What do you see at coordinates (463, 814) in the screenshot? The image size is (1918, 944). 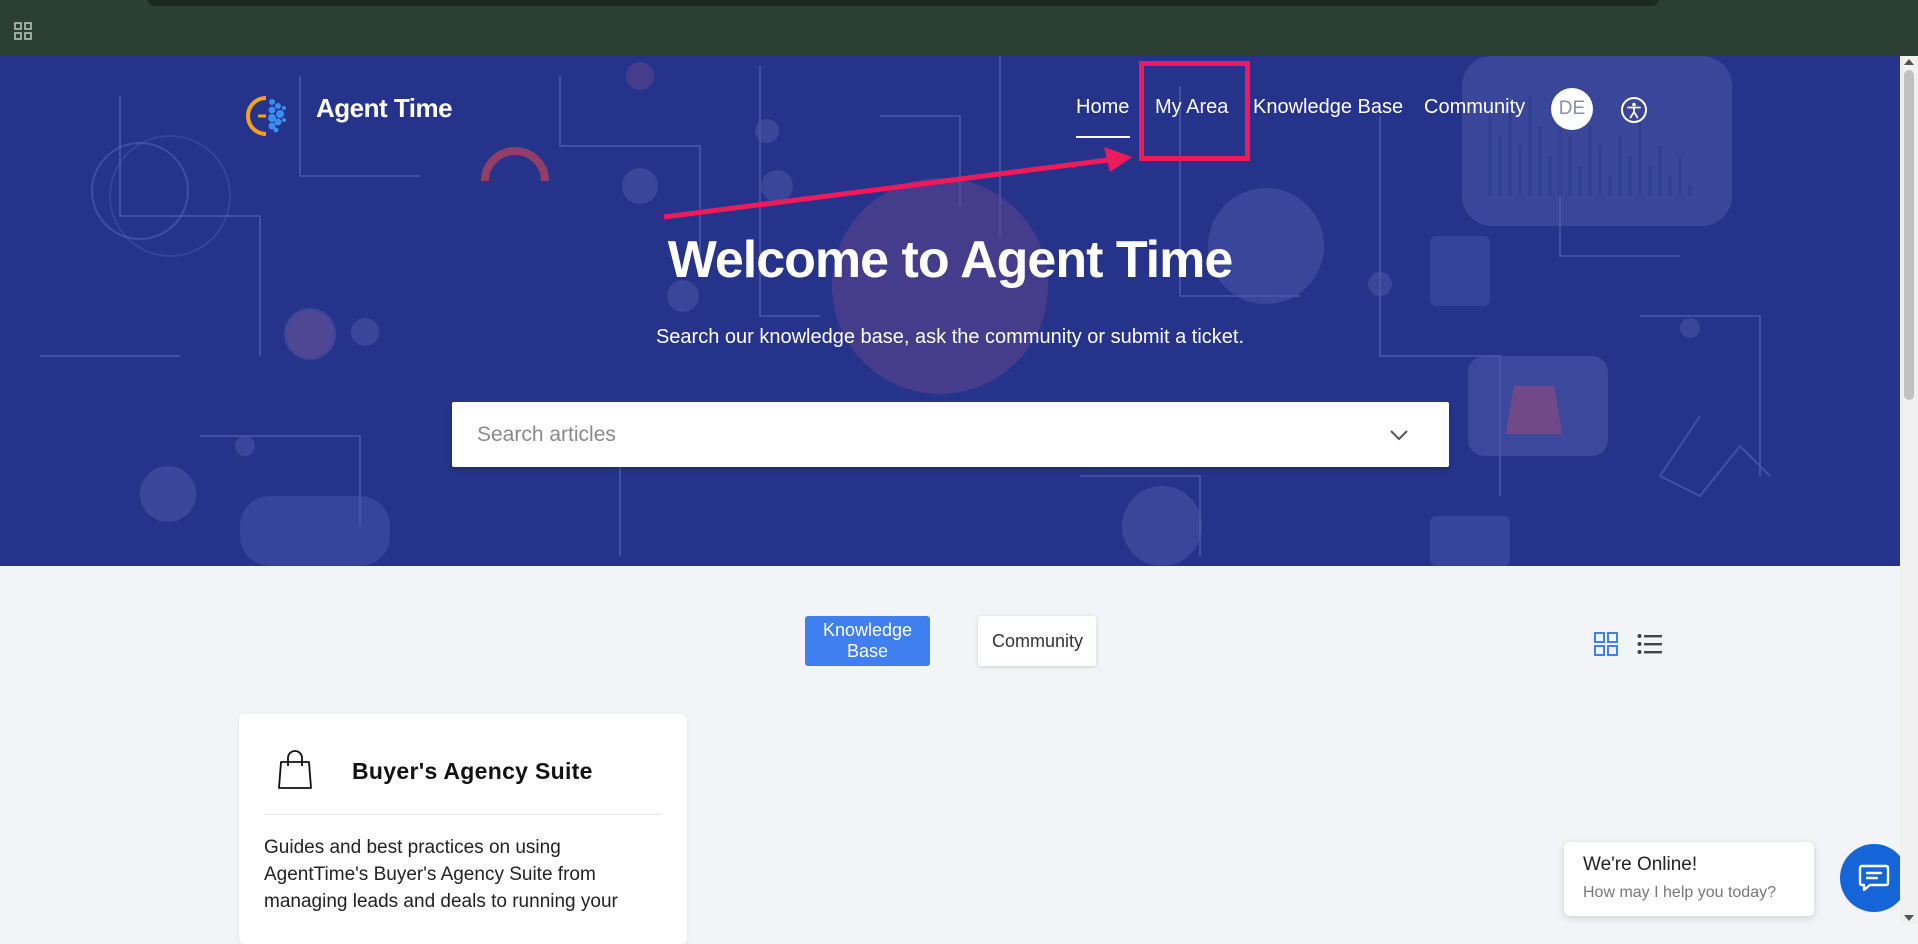 I see `card-divider` at bounding box center [463, 814].